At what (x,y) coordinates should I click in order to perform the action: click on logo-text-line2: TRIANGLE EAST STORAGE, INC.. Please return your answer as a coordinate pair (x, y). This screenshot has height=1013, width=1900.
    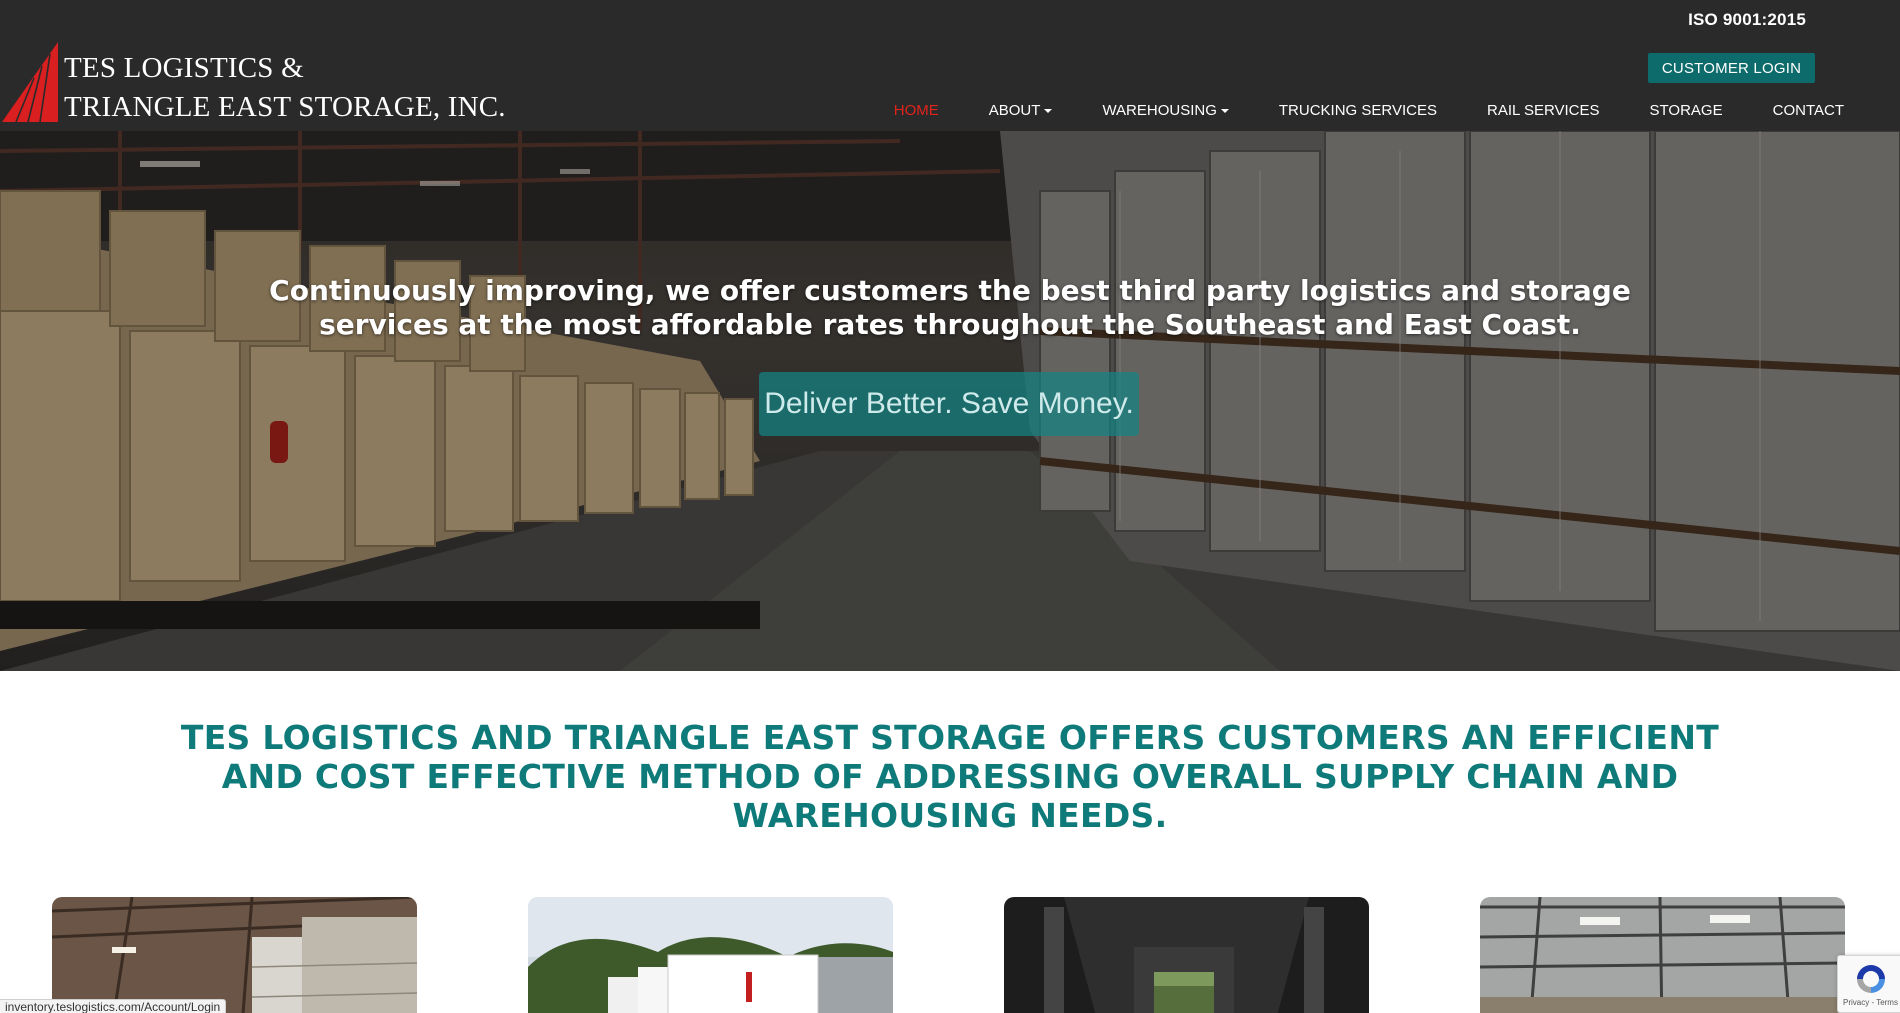
    Looking at the image, I should click on (285, 107).